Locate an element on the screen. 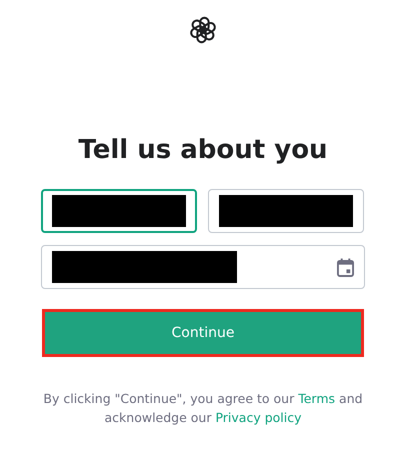  link: Privacy policy is located at coordinates (258, 417).